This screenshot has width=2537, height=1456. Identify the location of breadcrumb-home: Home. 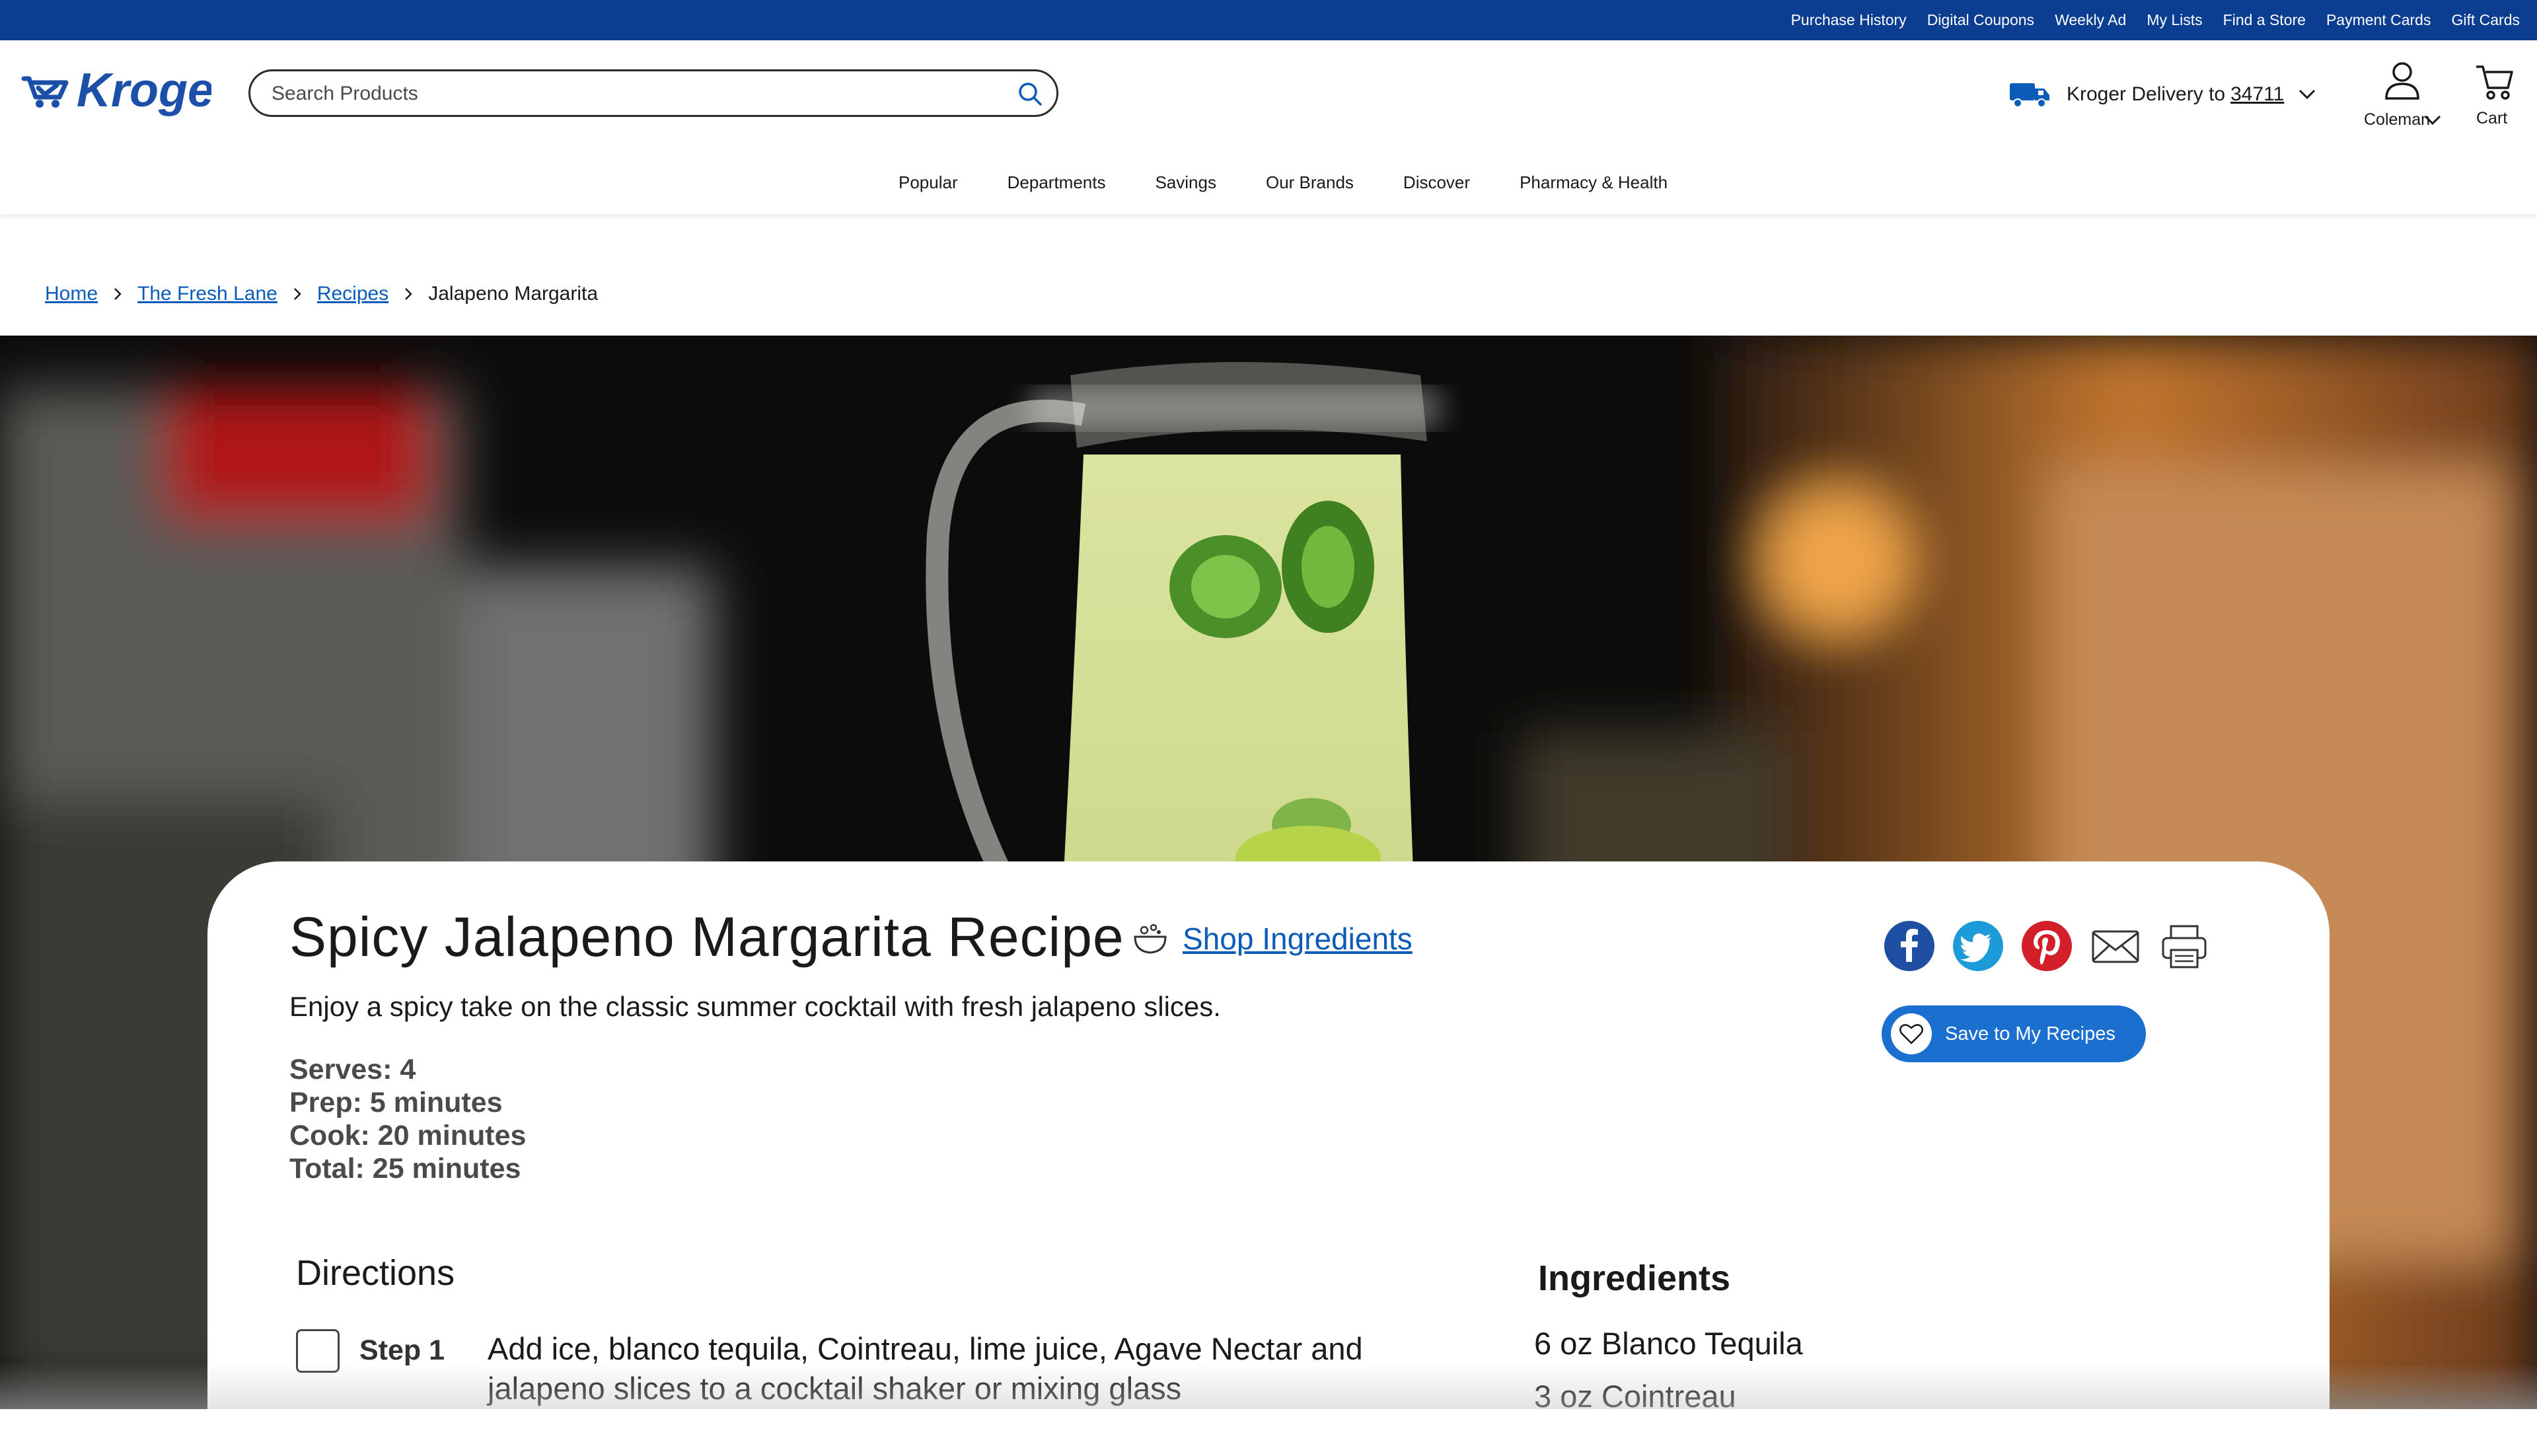
(71, 294).